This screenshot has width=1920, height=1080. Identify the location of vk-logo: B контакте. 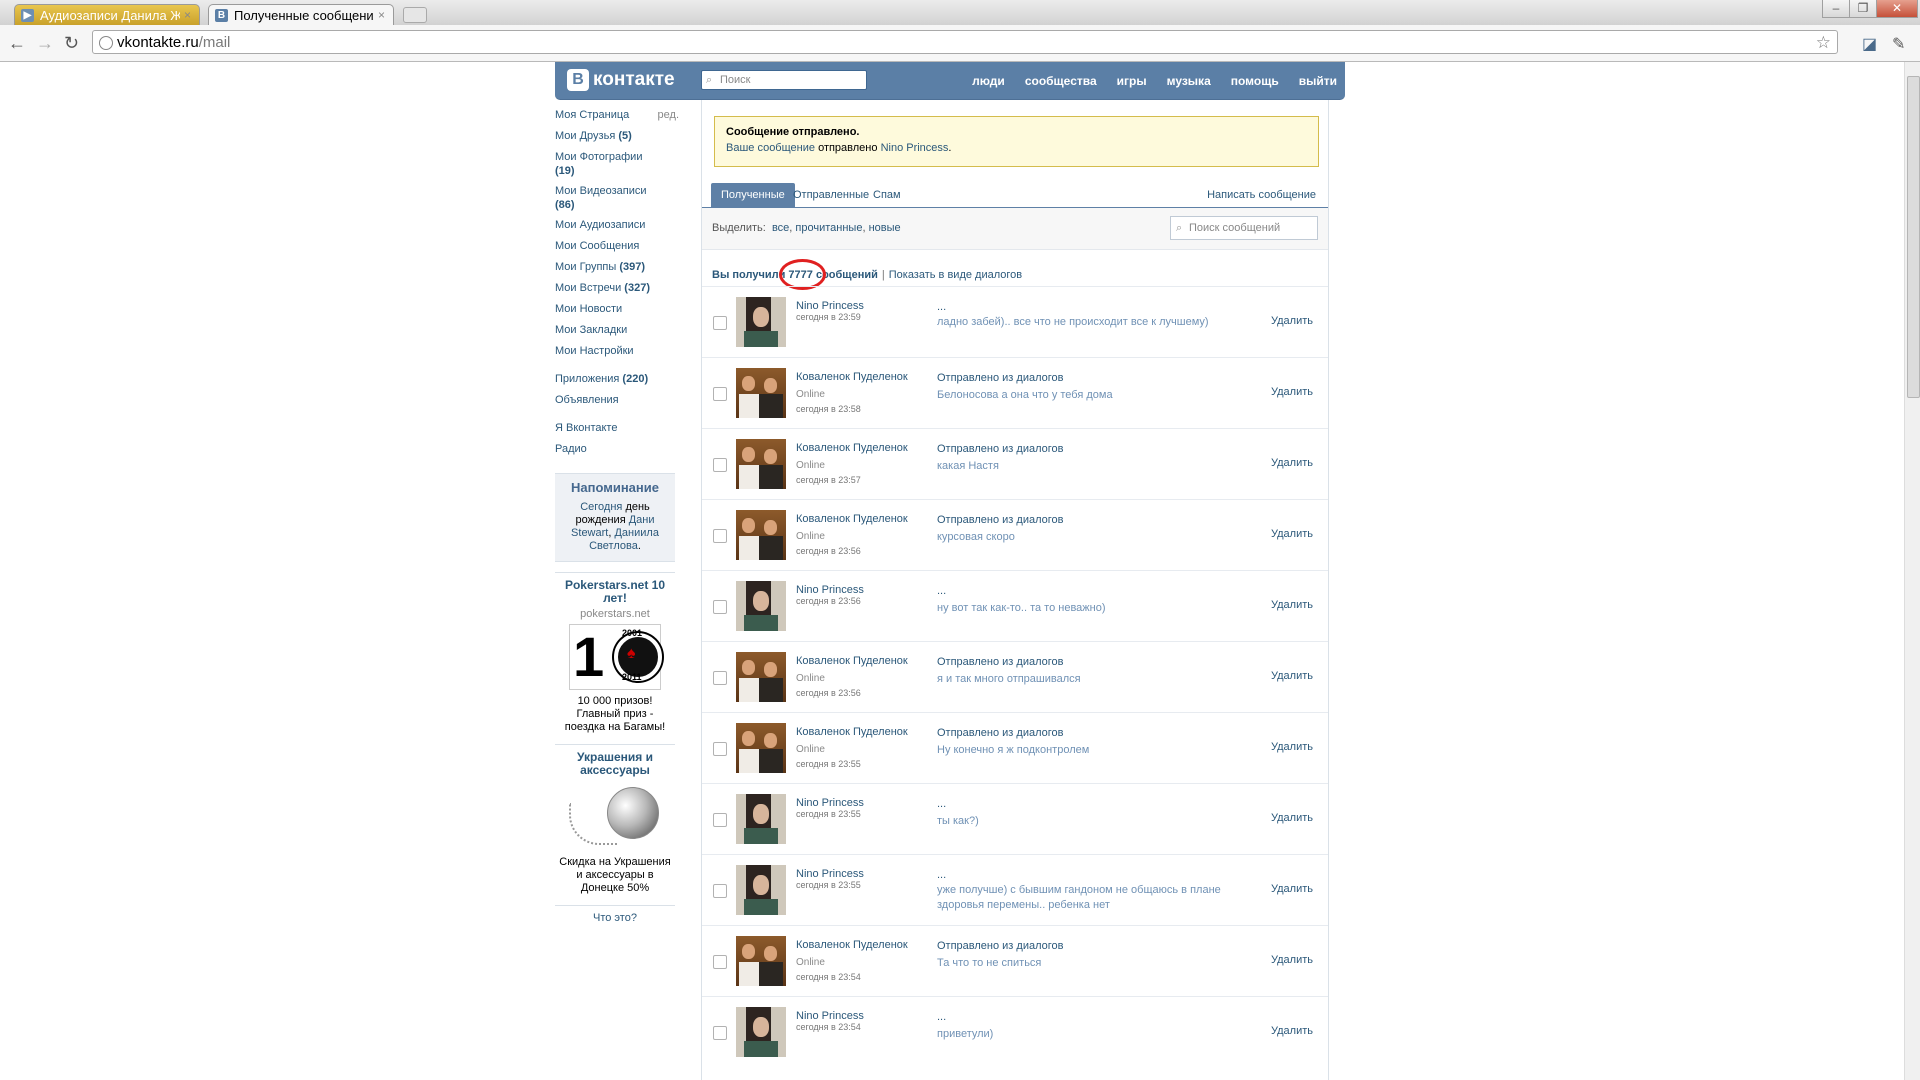
(621, 80).